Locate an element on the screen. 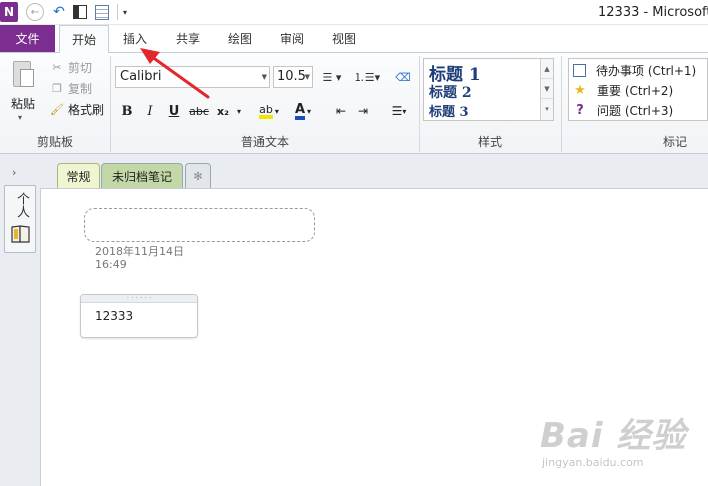  tab-file: 文件 is located at coordinates (27, 38).